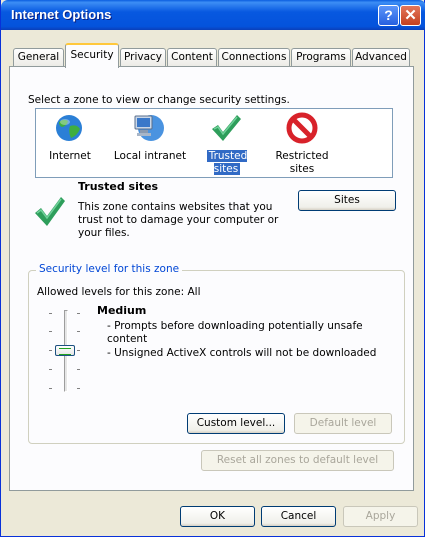  What do you see at coordinates (321, 57) in the screenshot?
I see `tab-programs: Programs` at bounding box center [321, 57].